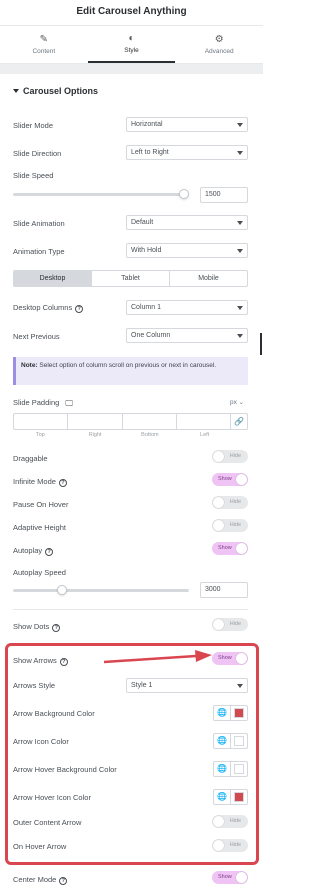 The image size is (320, 888). Describe the element at coordinates (142, 685) in the screenshot. I see `arrows-style-value: Style 1` at that location.